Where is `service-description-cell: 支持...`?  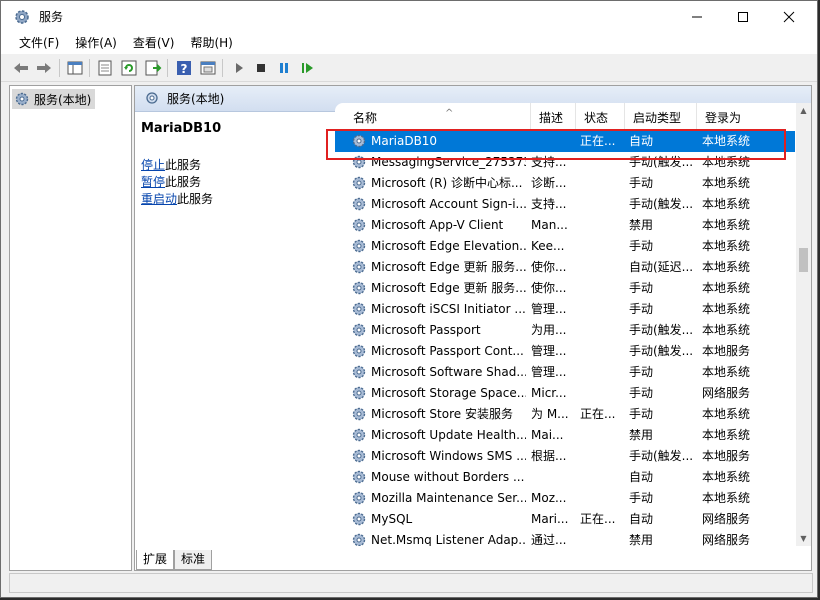
service-description-cell: 支持... is located at coordinates (549, 162).